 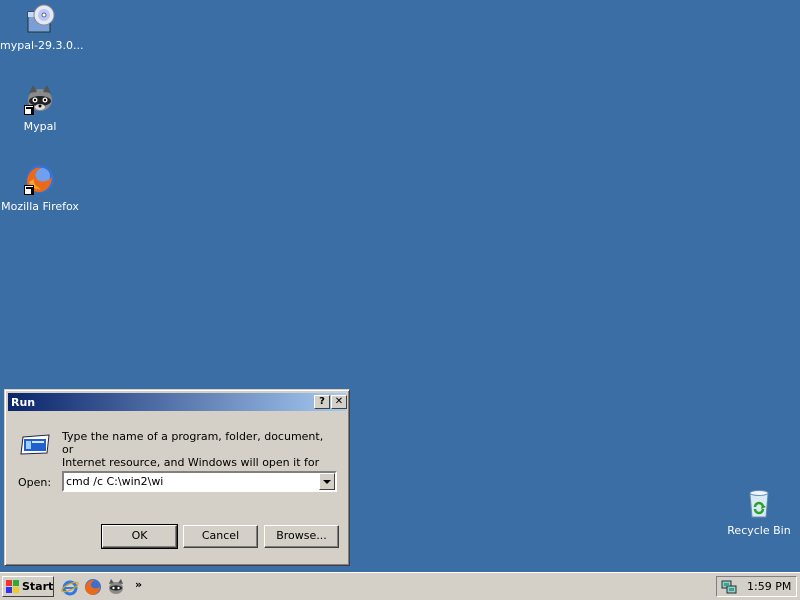 I want to click on open-combobox, so click(x=199, y=481).